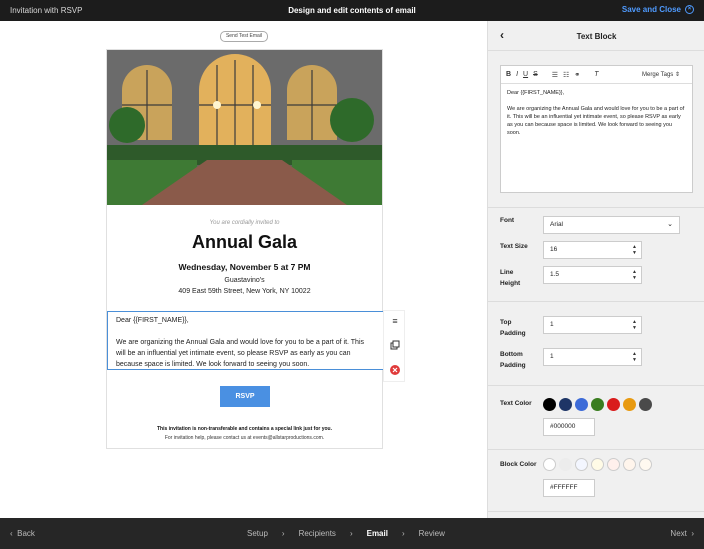 The height and width of the screenshot is (549, 704). I want to click on panel-title: Text Block, so click(596, 36).